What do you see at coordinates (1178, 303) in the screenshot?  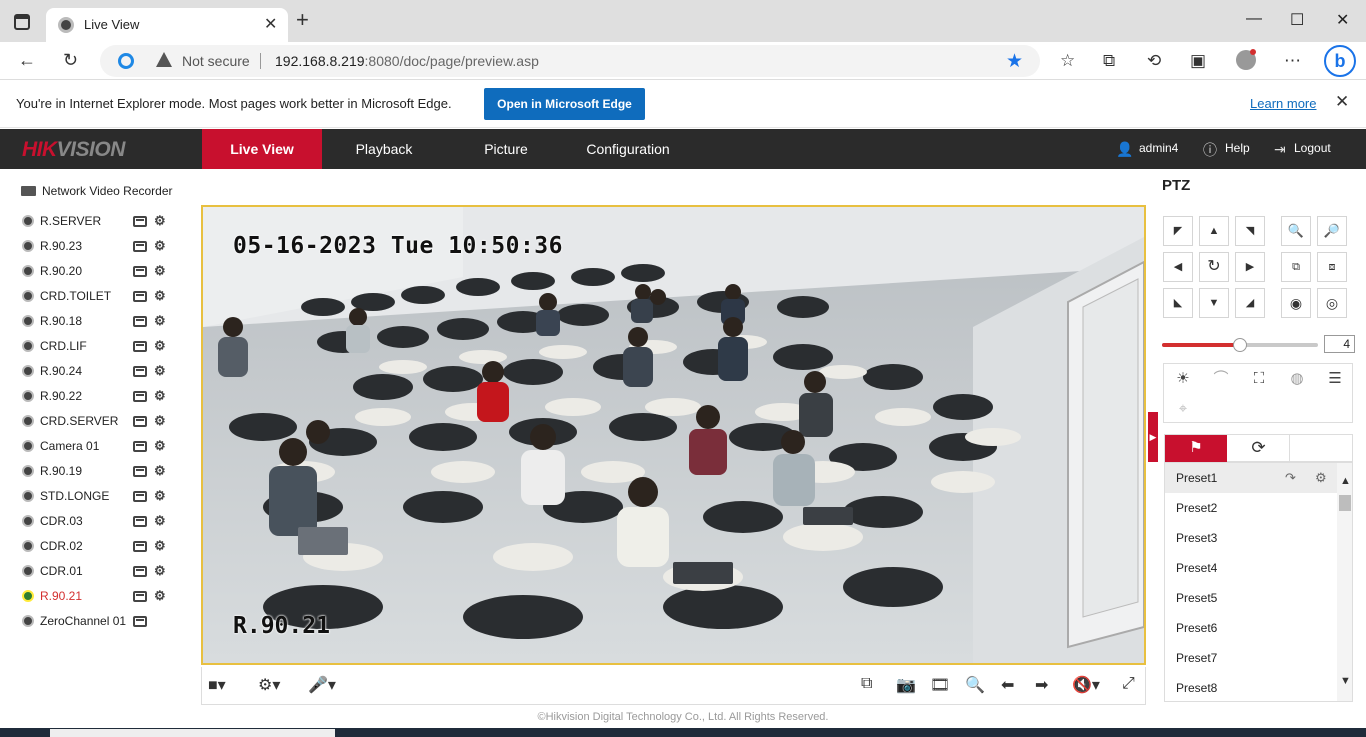 I see `ptz-down-left-icon: ◣` at bounding box center [1178, 303].